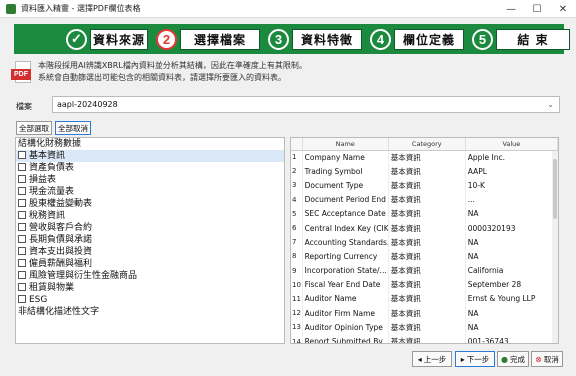  What do you see at coordinates (462, 359) in the screenshot?
I see `arrow-right-icon: ▸` at bounding box center [462, 359].